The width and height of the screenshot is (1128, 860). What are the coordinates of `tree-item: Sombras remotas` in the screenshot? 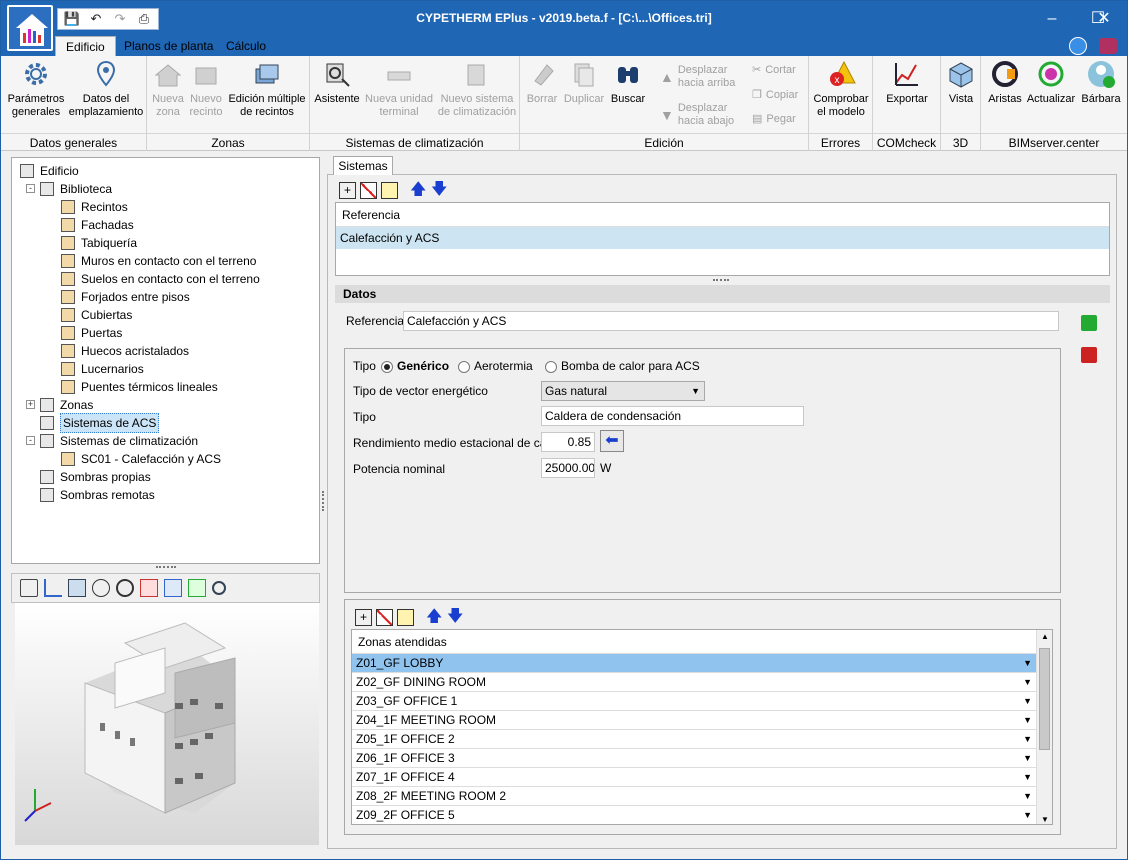 It's located at (97, 495).